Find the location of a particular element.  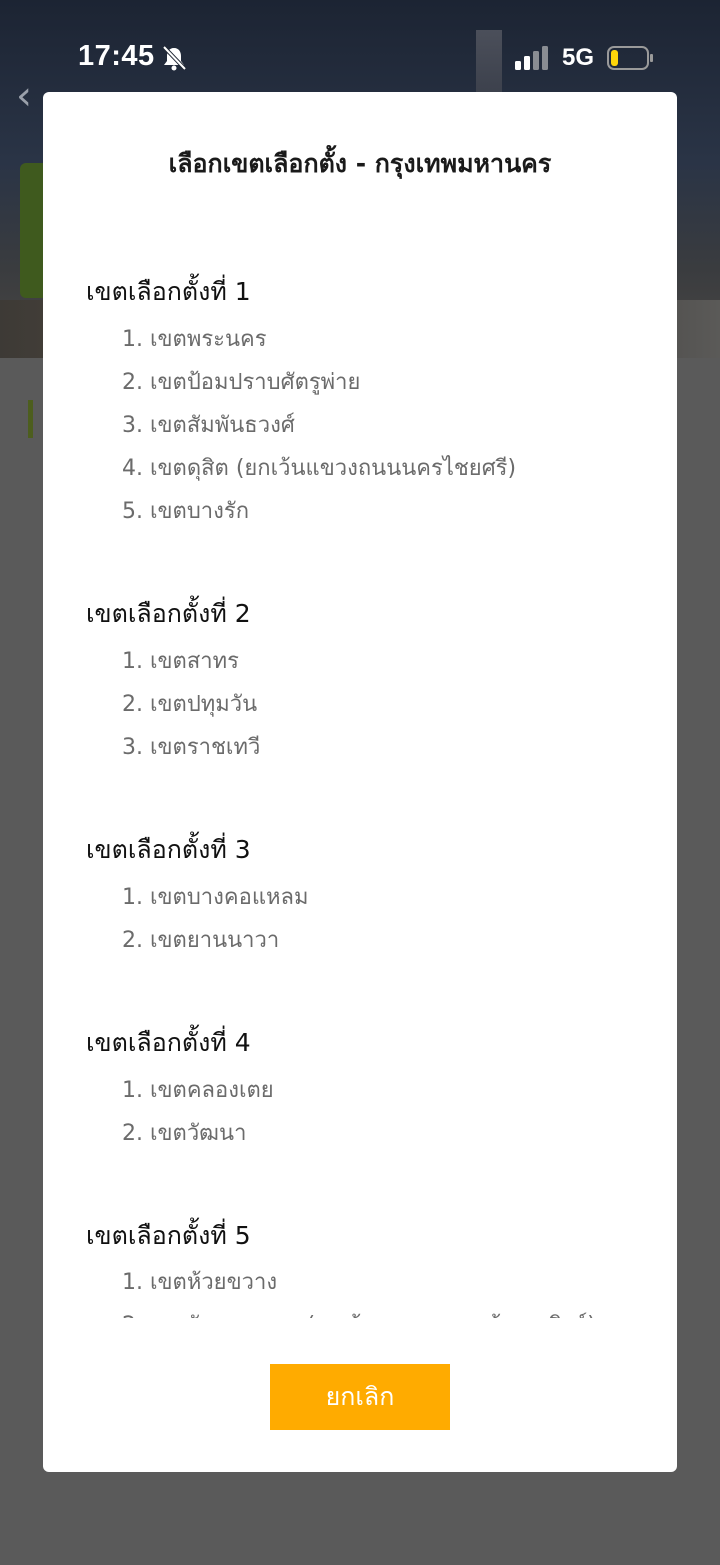

district-item: 4. เขตดุสิต (ยกเว้นแขวงถนนนครไชยศรี) is located at coordinates (319, 468).